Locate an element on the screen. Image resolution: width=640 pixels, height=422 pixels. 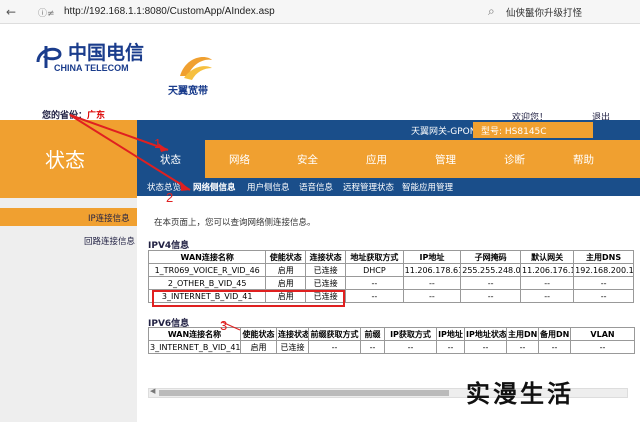
annotation-arrows is located at coordinates (155, 222).